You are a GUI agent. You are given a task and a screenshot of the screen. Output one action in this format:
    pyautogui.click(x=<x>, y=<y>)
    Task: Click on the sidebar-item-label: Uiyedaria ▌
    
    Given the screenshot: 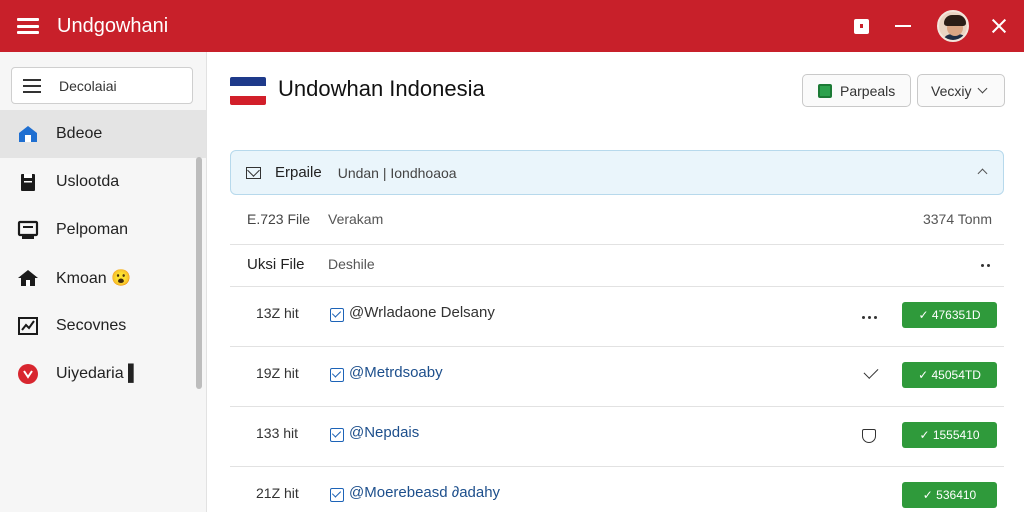 What is the action you would take?
    pyautogui.click(x=98, y=373)
    